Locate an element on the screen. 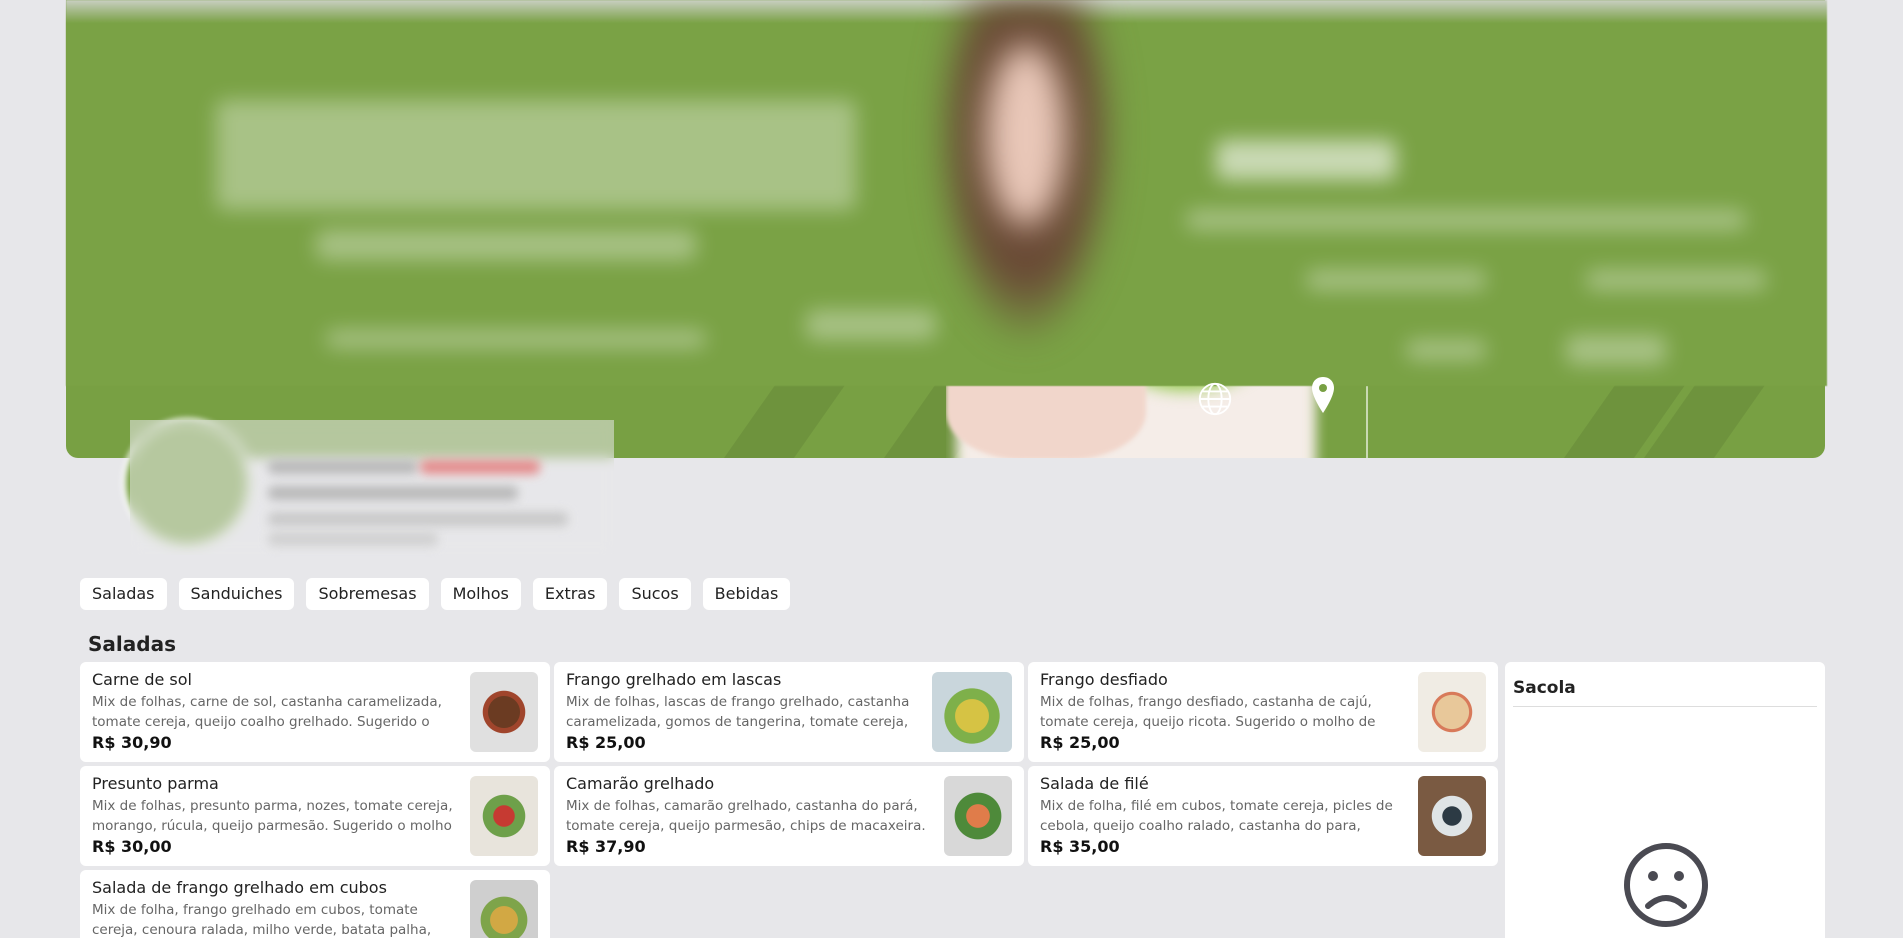  tab-molhos: Molhos is located at coordinates (480, 594).